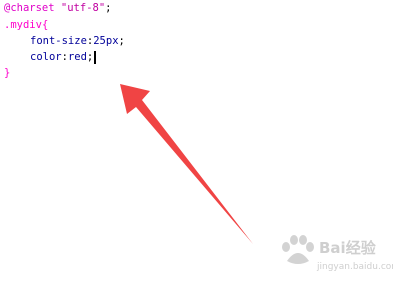  I want to click on paw-icon, so click(298, 249).